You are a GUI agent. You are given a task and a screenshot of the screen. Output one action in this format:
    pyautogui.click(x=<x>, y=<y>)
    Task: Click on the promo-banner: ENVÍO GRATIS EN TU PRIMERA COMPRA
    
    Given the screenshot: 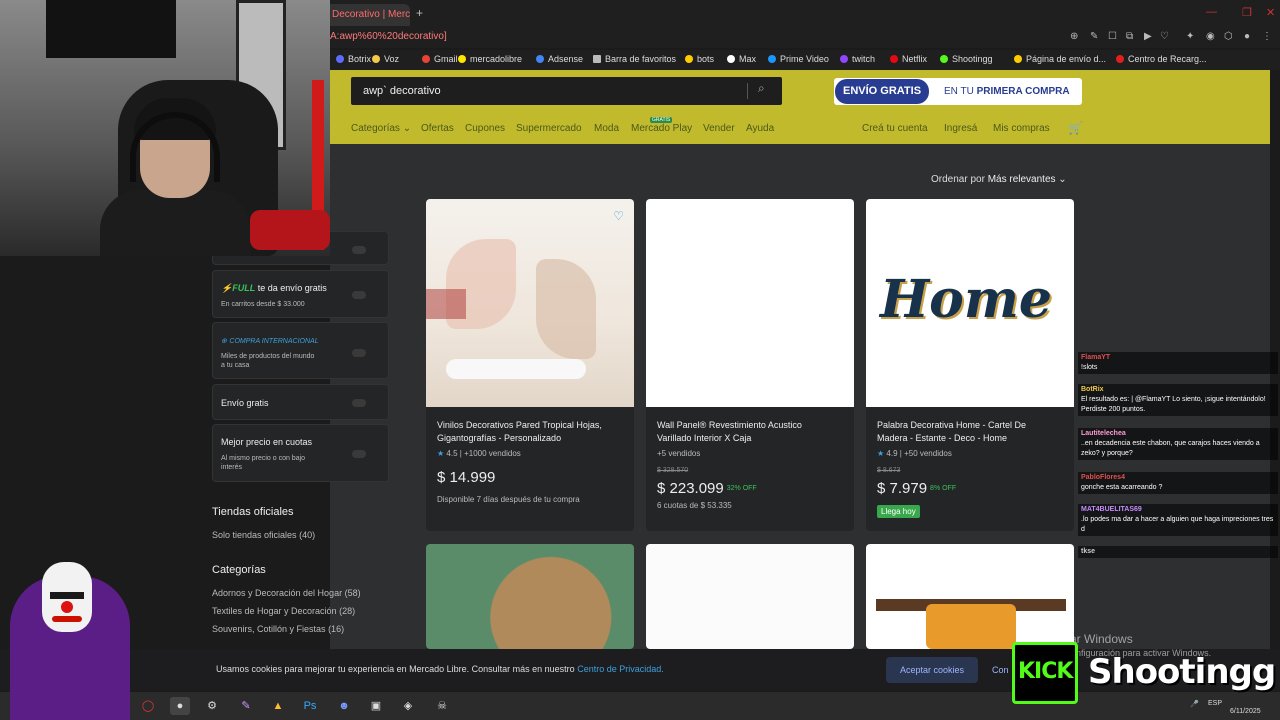 What is the action you would take?
    pyautogui.click(x=958, y=91)
    